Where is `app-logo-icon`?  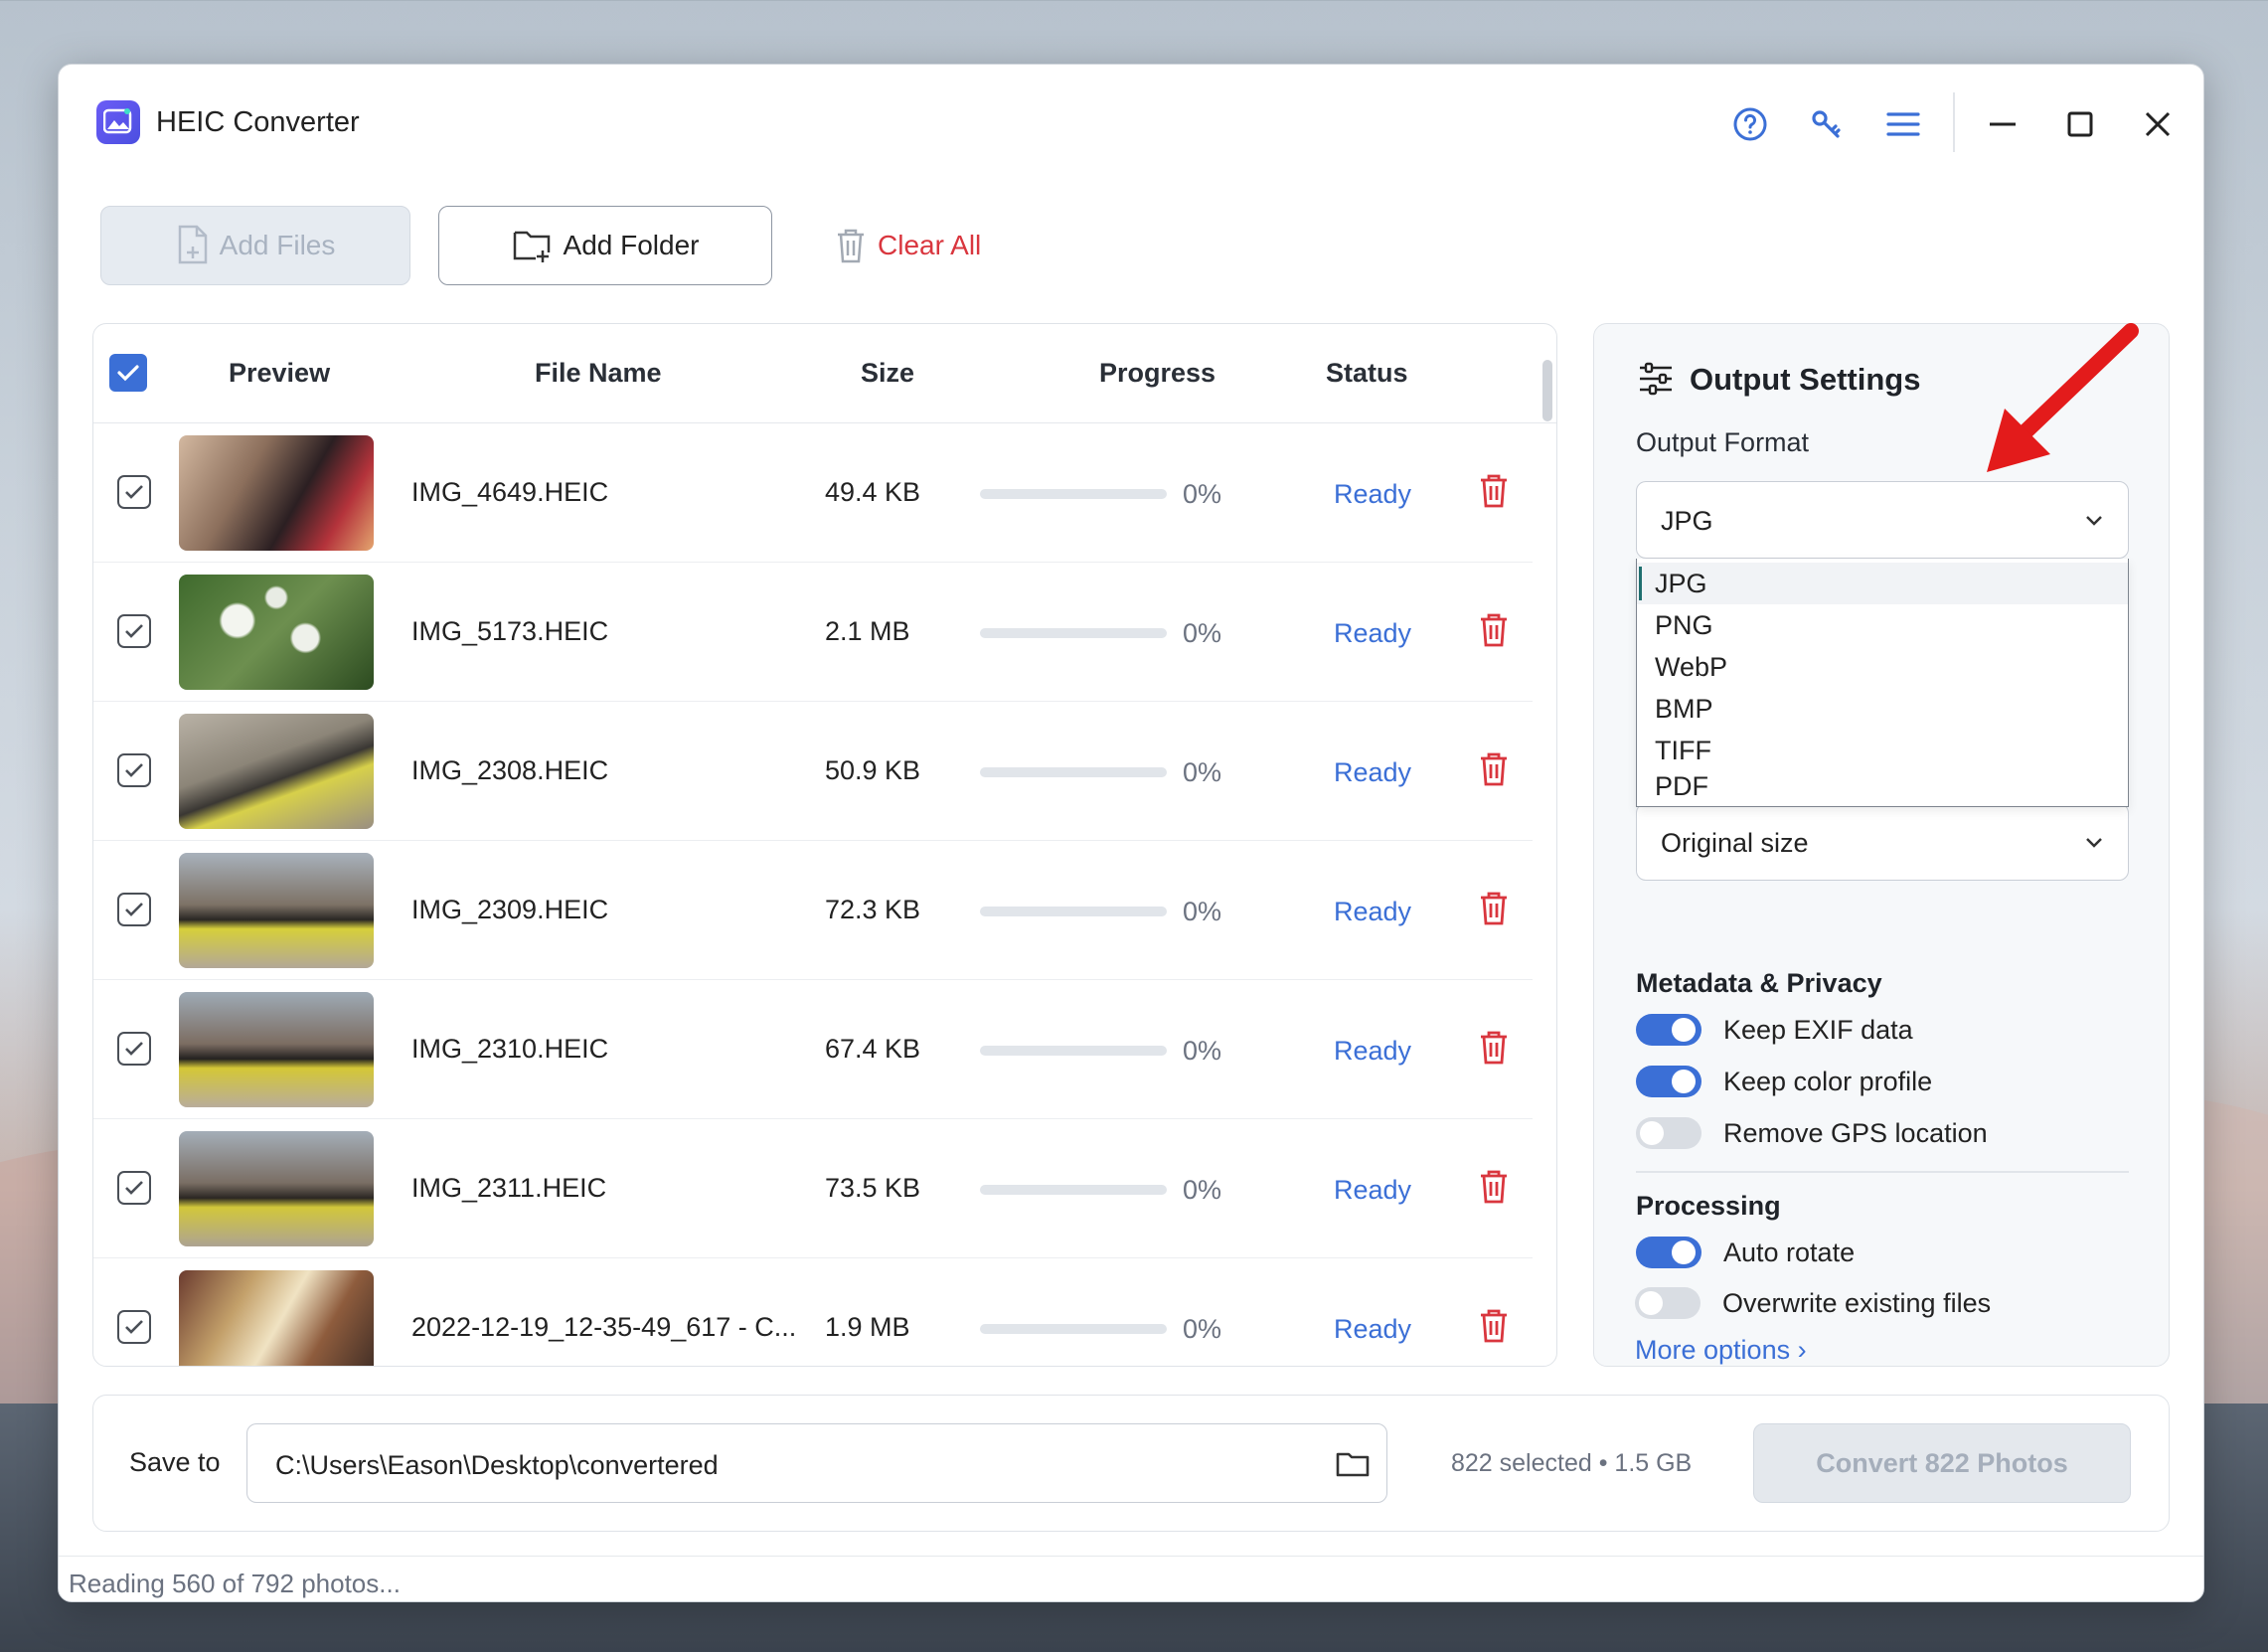 app-logo-icon is located at coordinates (118, 122).